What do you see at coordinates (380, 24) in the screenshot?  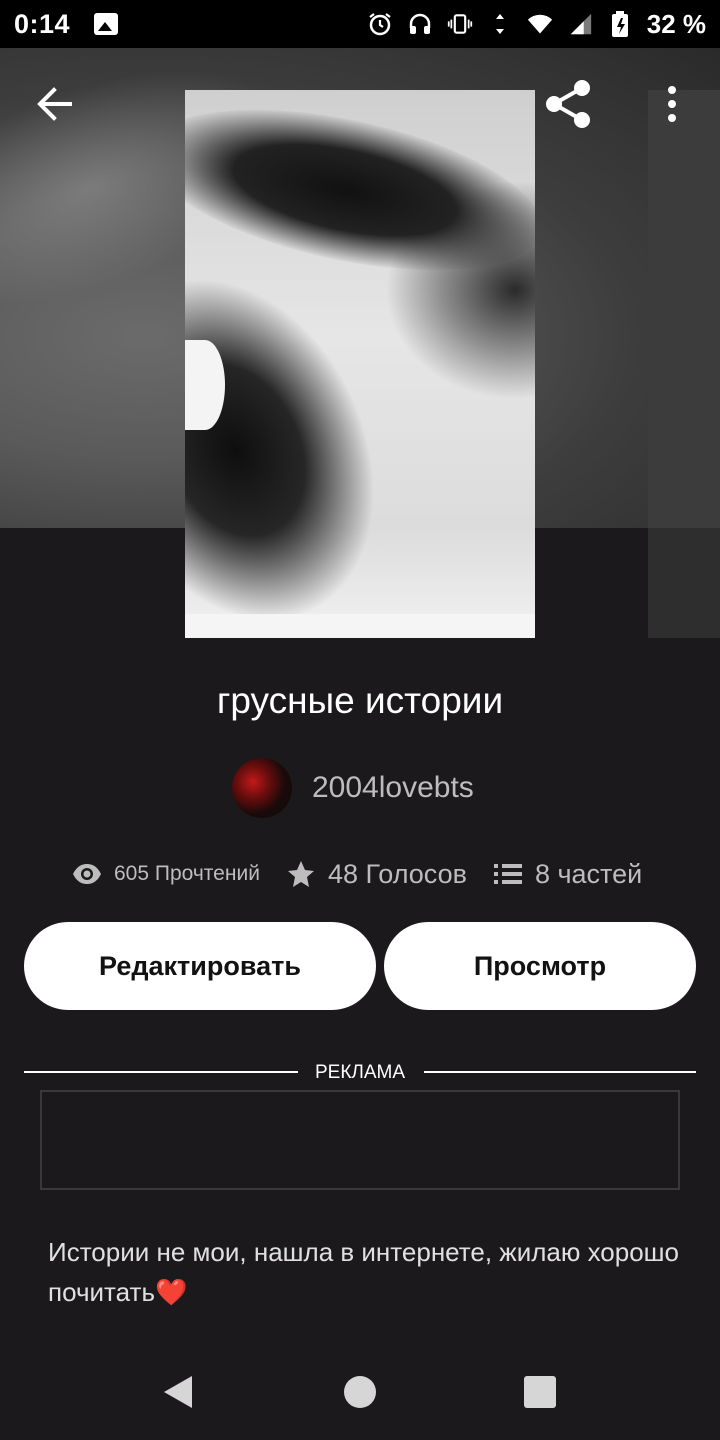 I see `alarm-icon` at bounding box center [380, 24].